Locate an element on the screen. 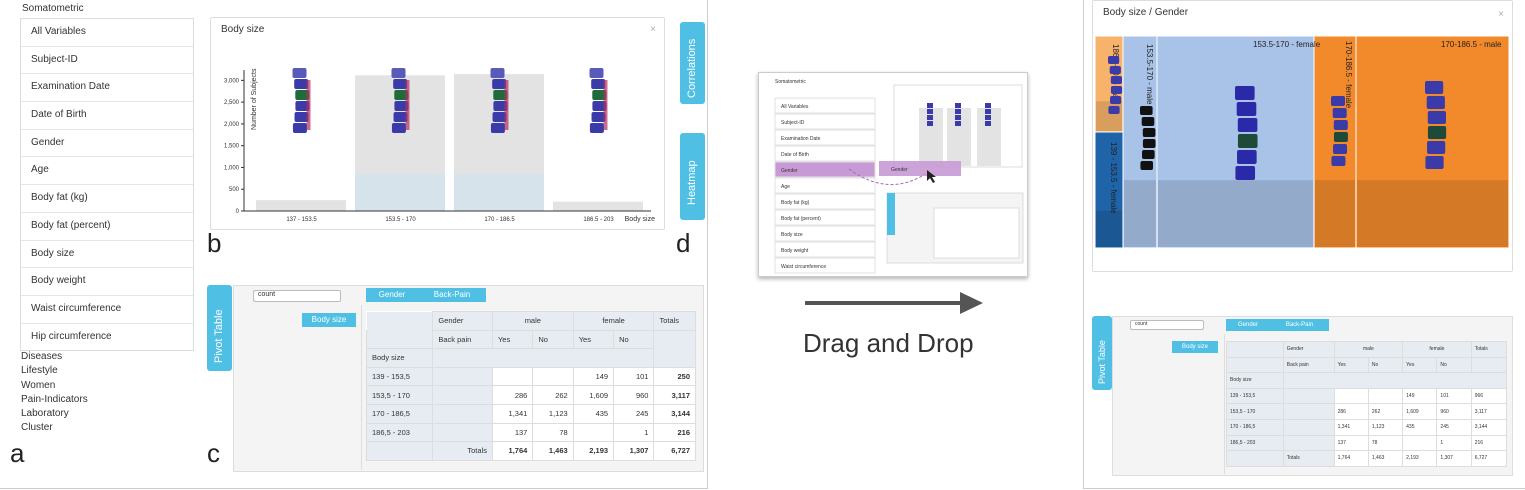 This screenshot has height=490, width=1525. tab-pivot-table: Pivot Table is located at coordinates (219, 328).